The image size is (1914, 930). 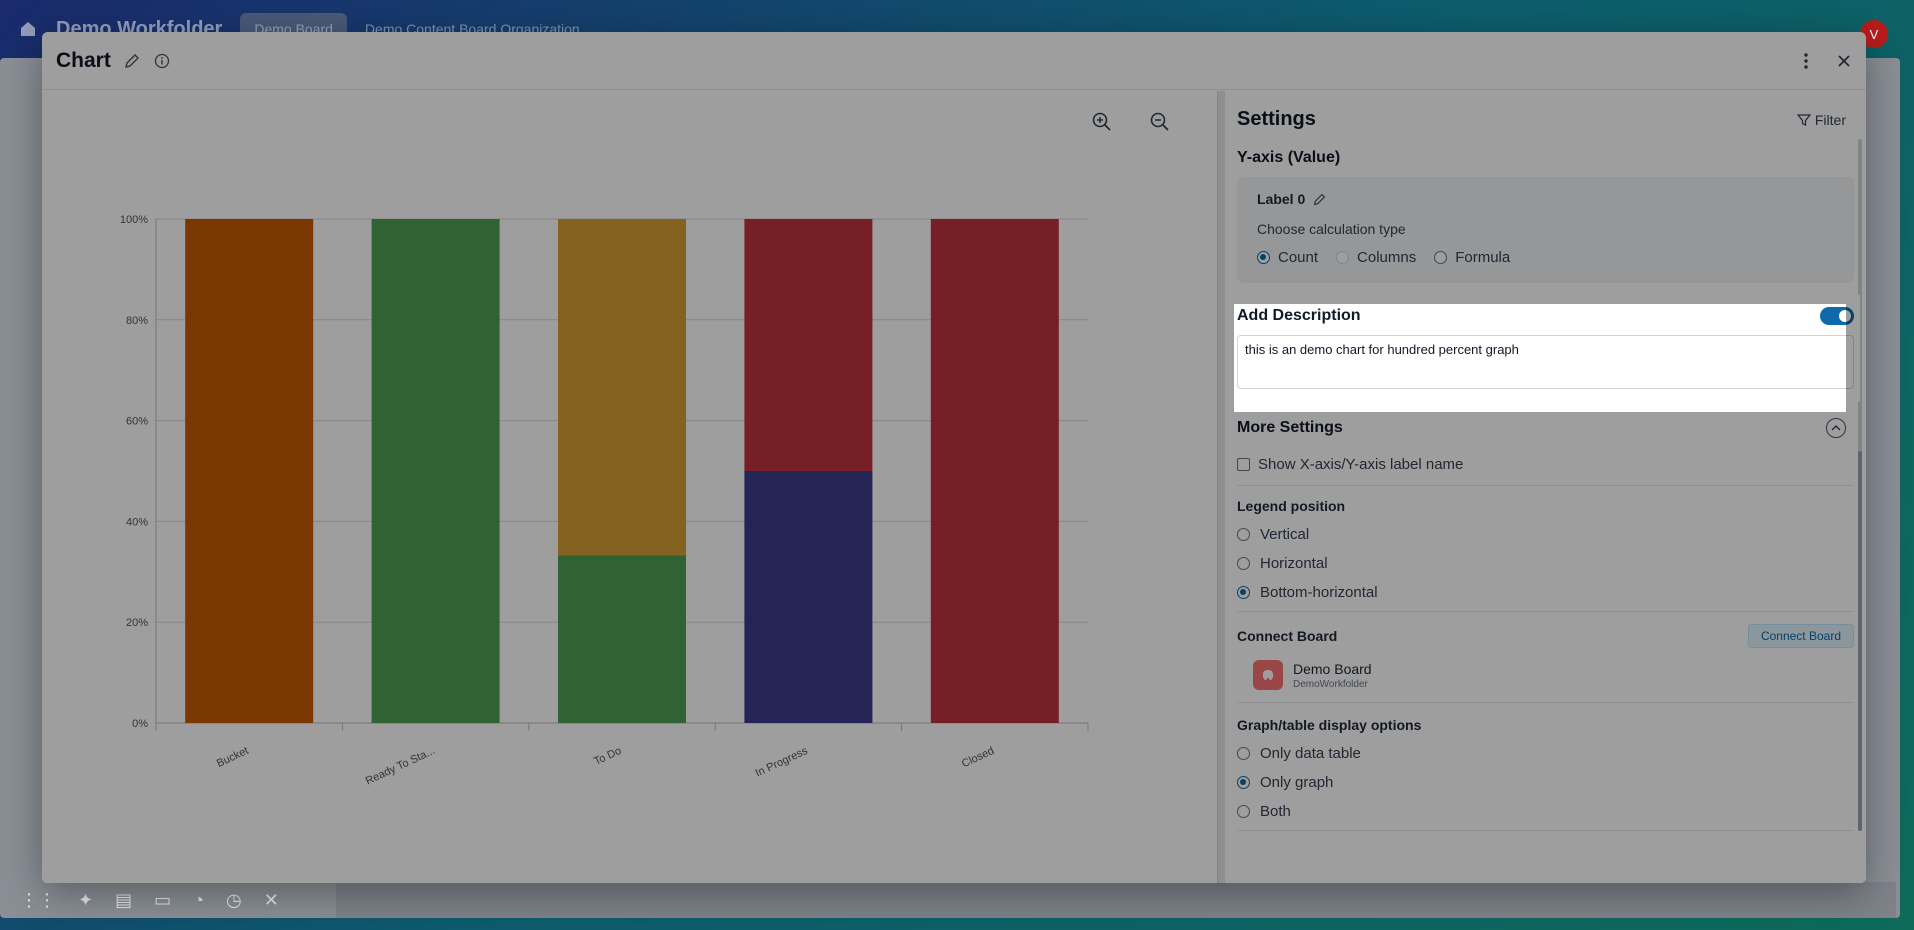 What do you see at coordinates (1545, 753) in the screenshot?
I see `display-option-data-table: Only data table` at bounding box center [1545, 753].